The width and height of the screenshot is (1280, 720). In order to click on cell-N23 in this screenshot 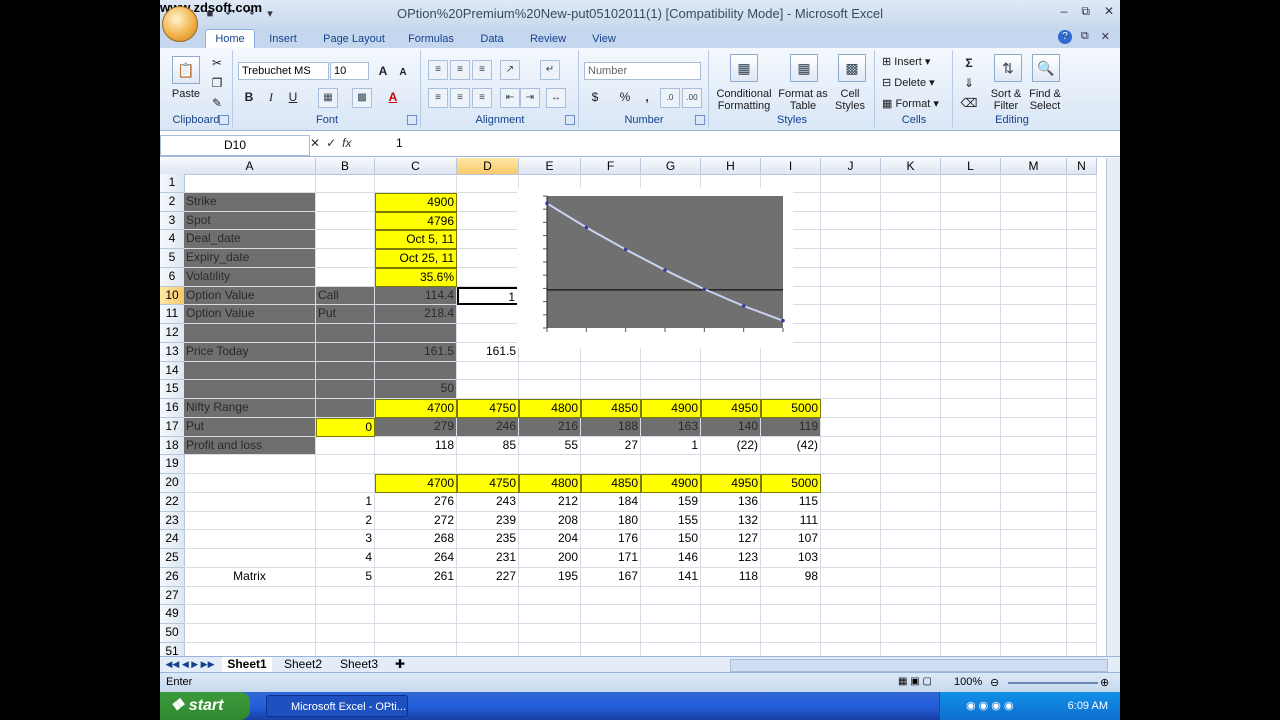, I will do `click(1082, 521)`.